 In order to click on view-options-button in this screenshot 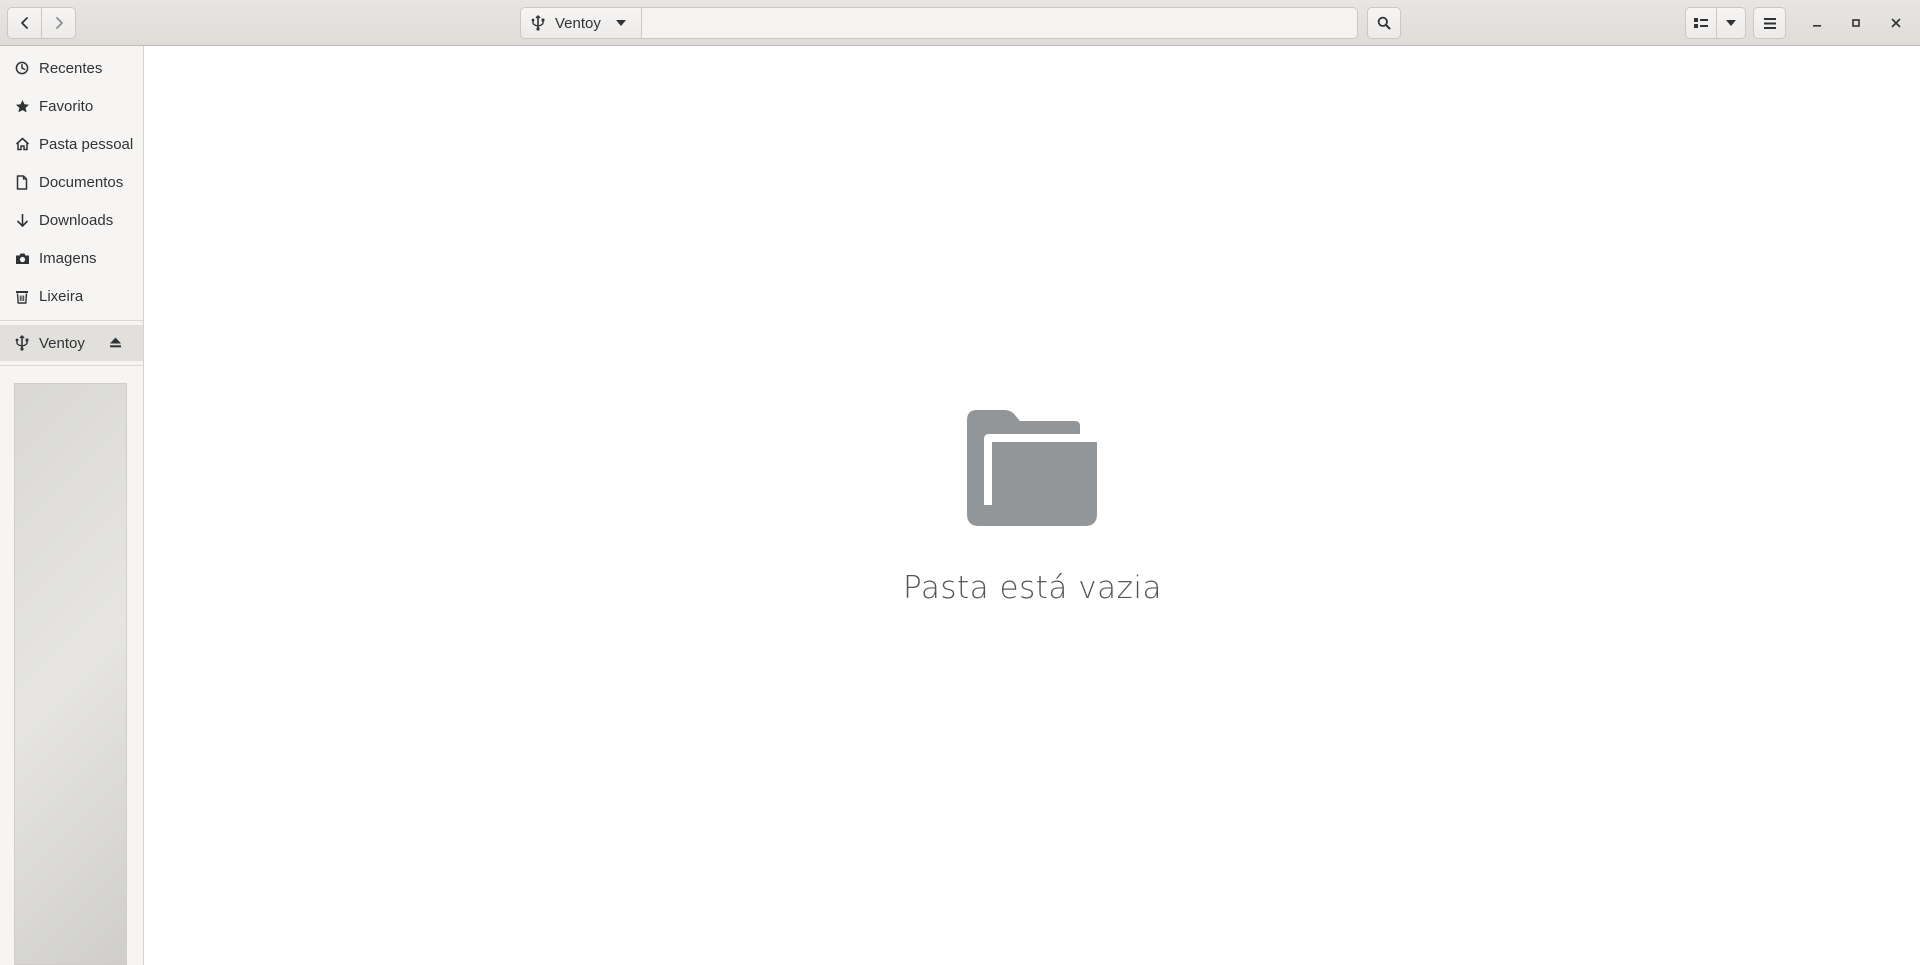, I will do `click(1731, 23)`.